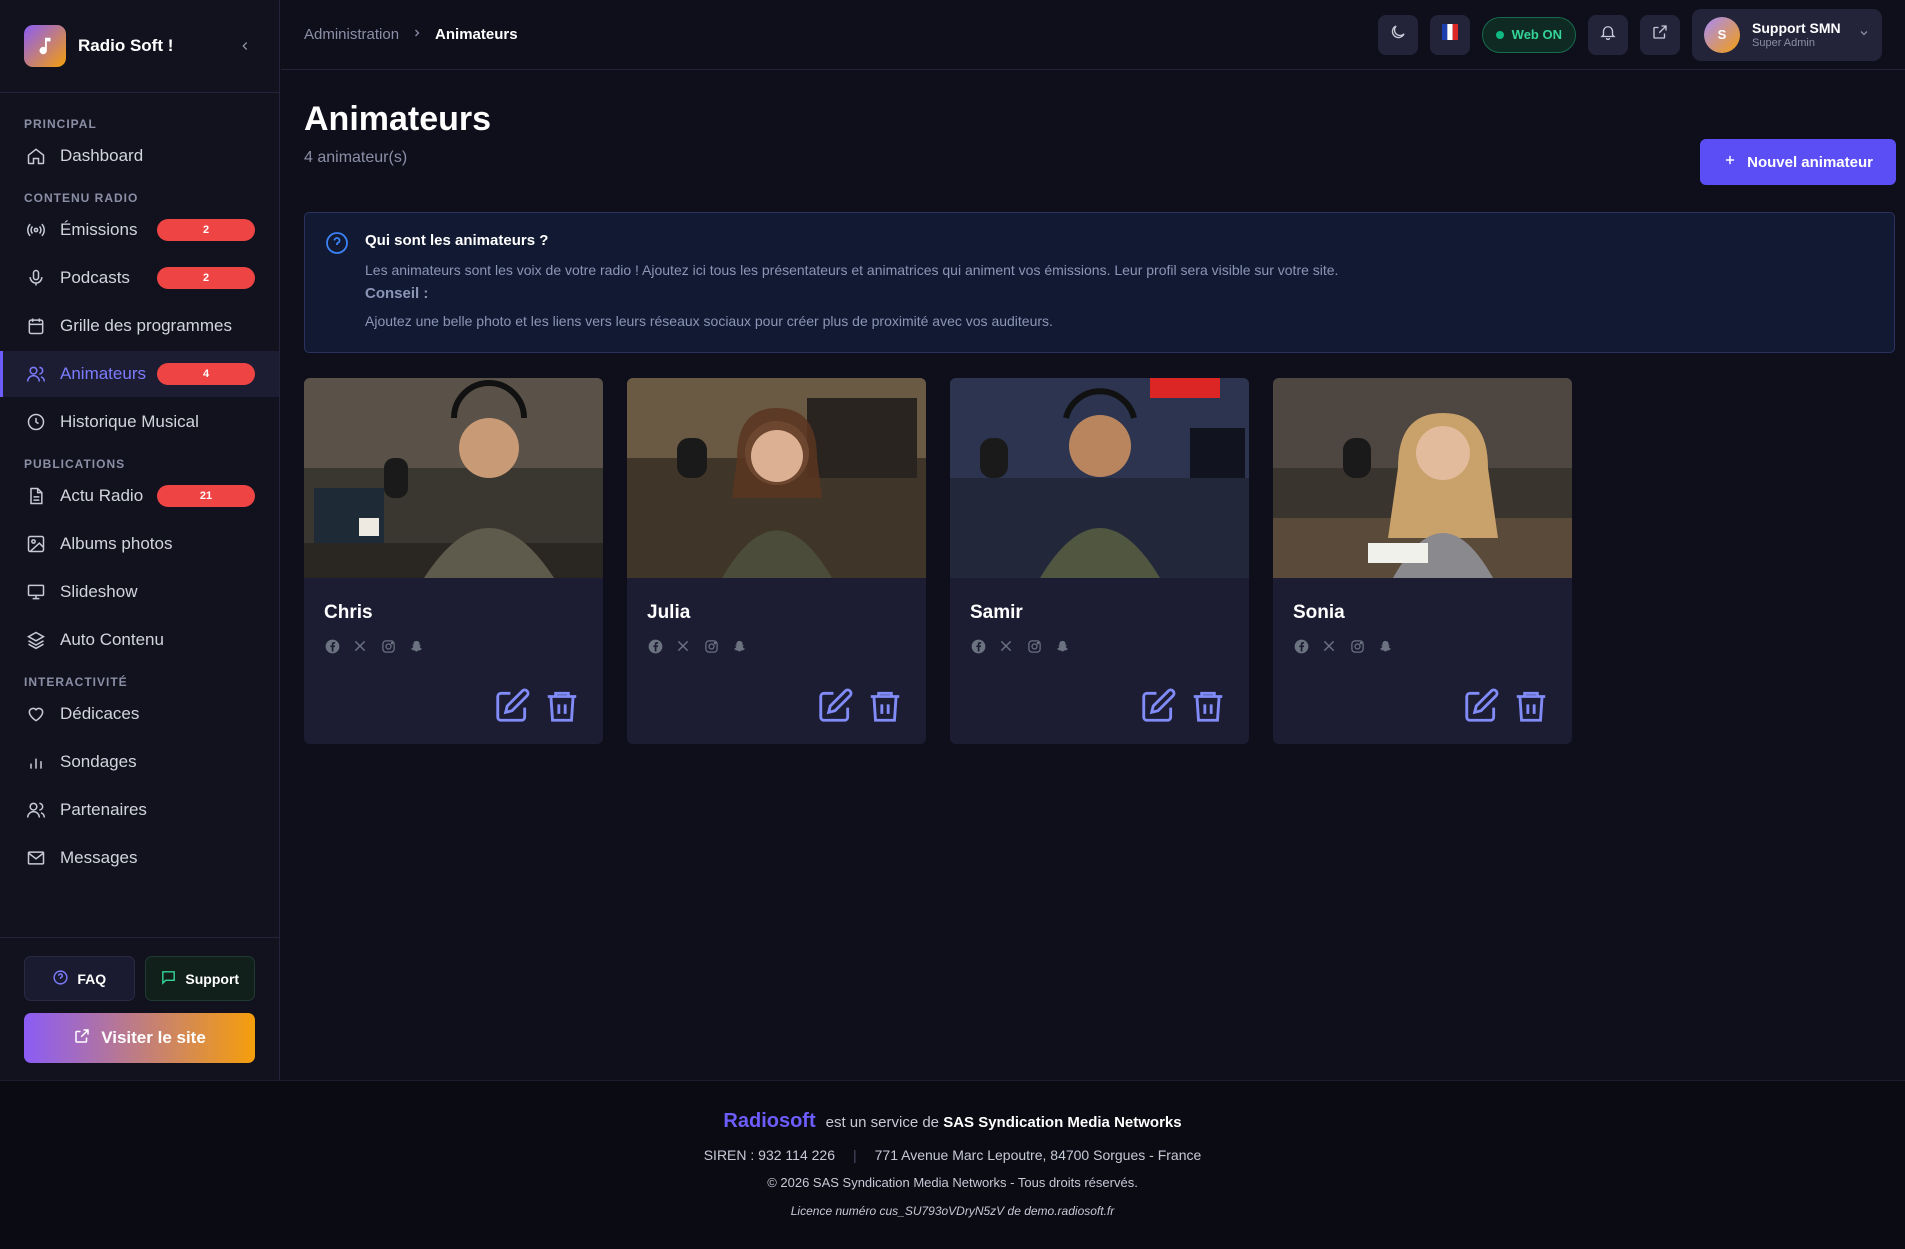 This screenshot has height=1249, width=1905. I want to click on sidebar-item-actu: Actu Radio 21, so click(139, 496).